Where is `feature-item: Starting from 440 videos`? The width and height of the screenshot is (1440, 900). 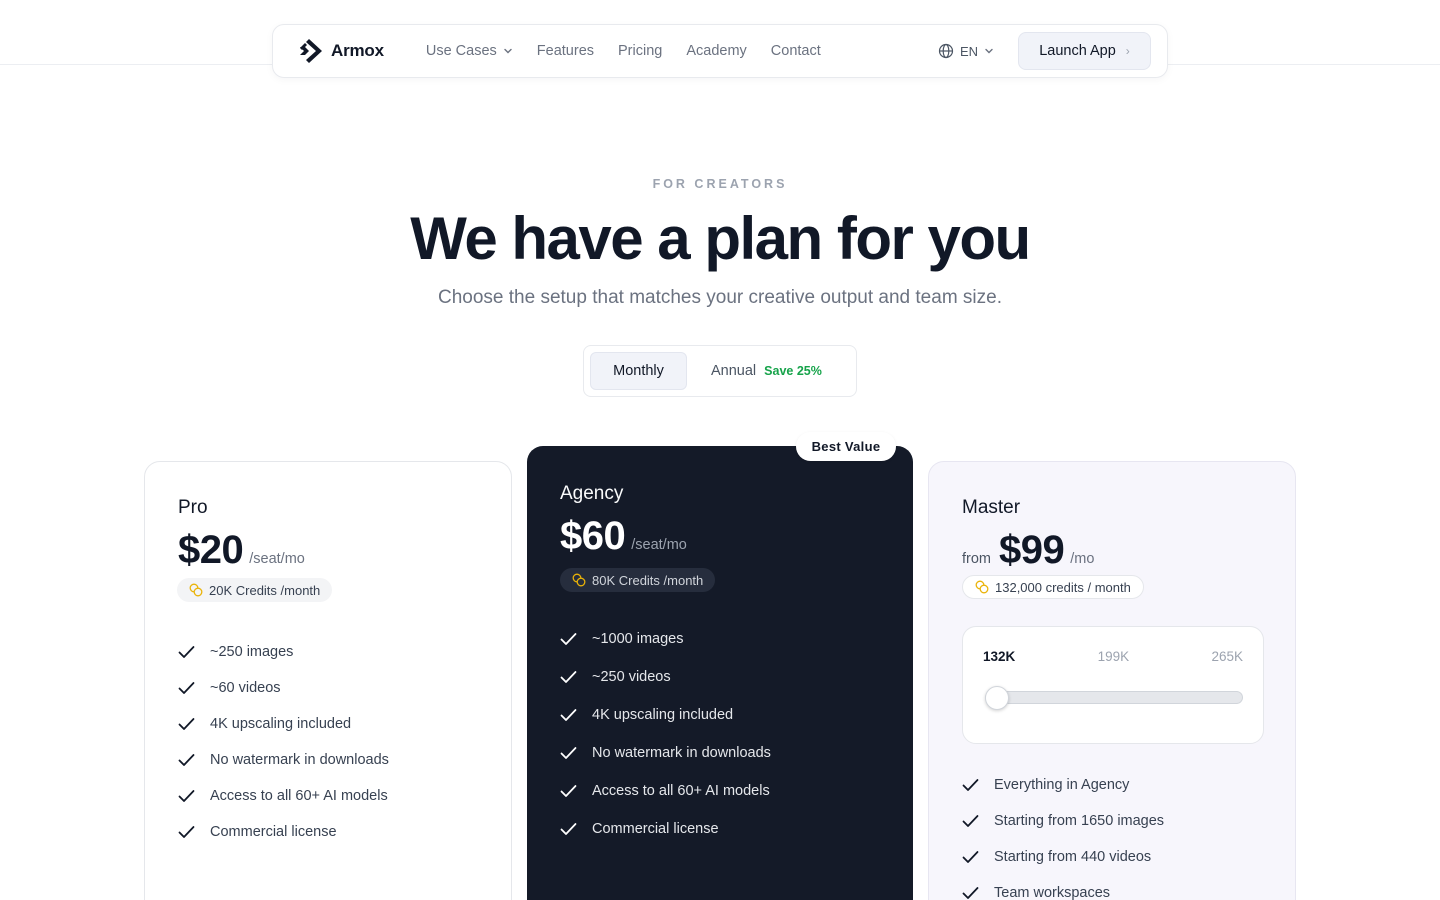
feature-item: Starting from 440 videos is located at coordinates (1063, 857).